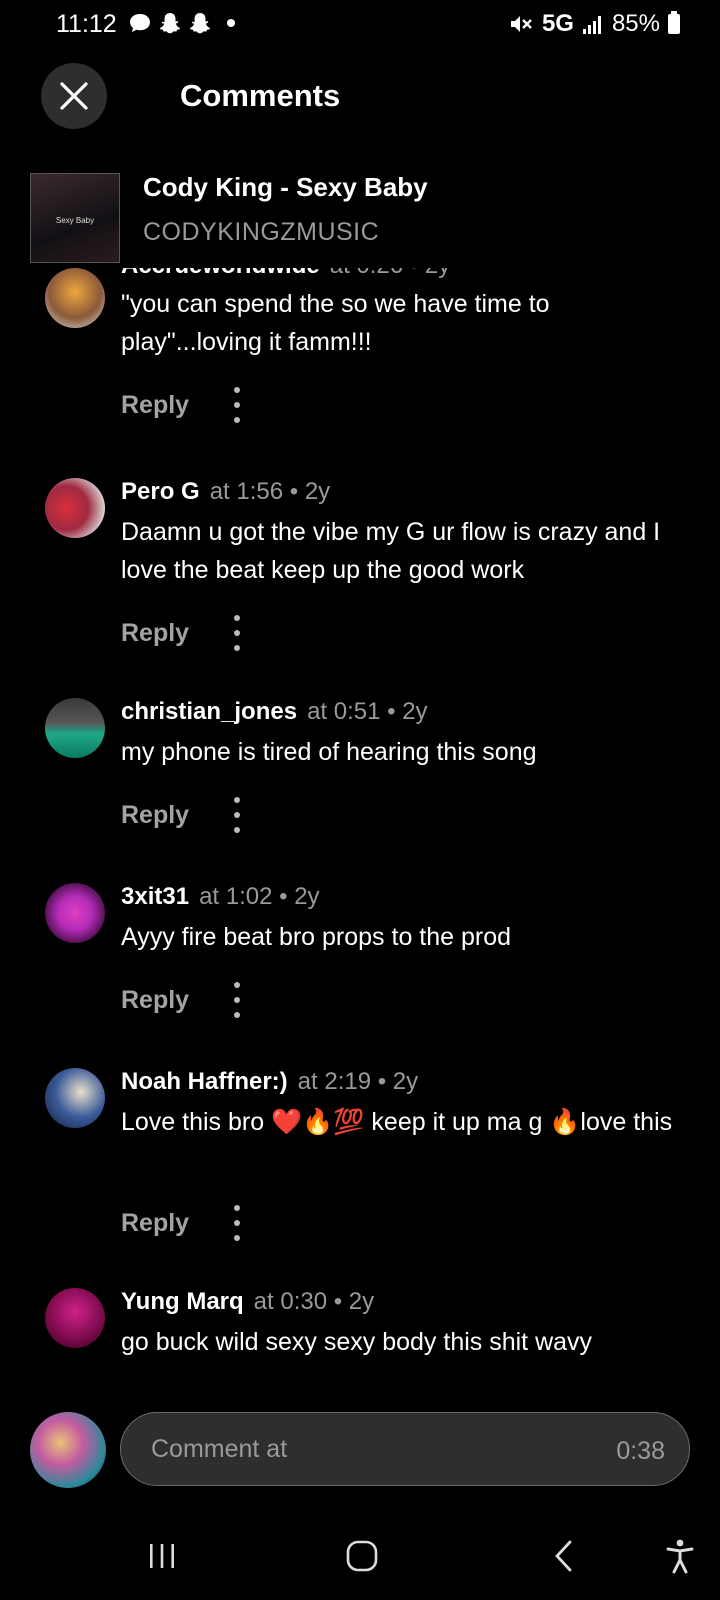 This screenshot has width=720, height=1600. I want to click on comment-username: Accrueworldwide, so click(220, 273).